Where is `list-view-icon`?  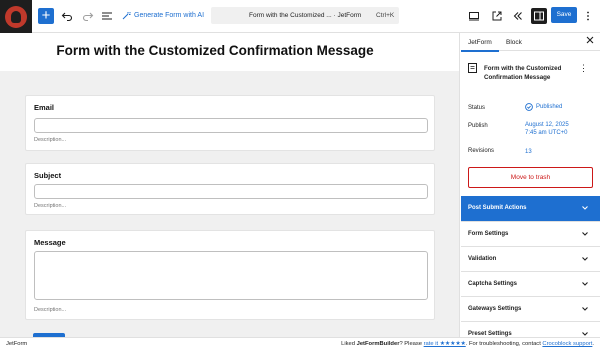 list-view-icon is located at coordinates (107, 16).